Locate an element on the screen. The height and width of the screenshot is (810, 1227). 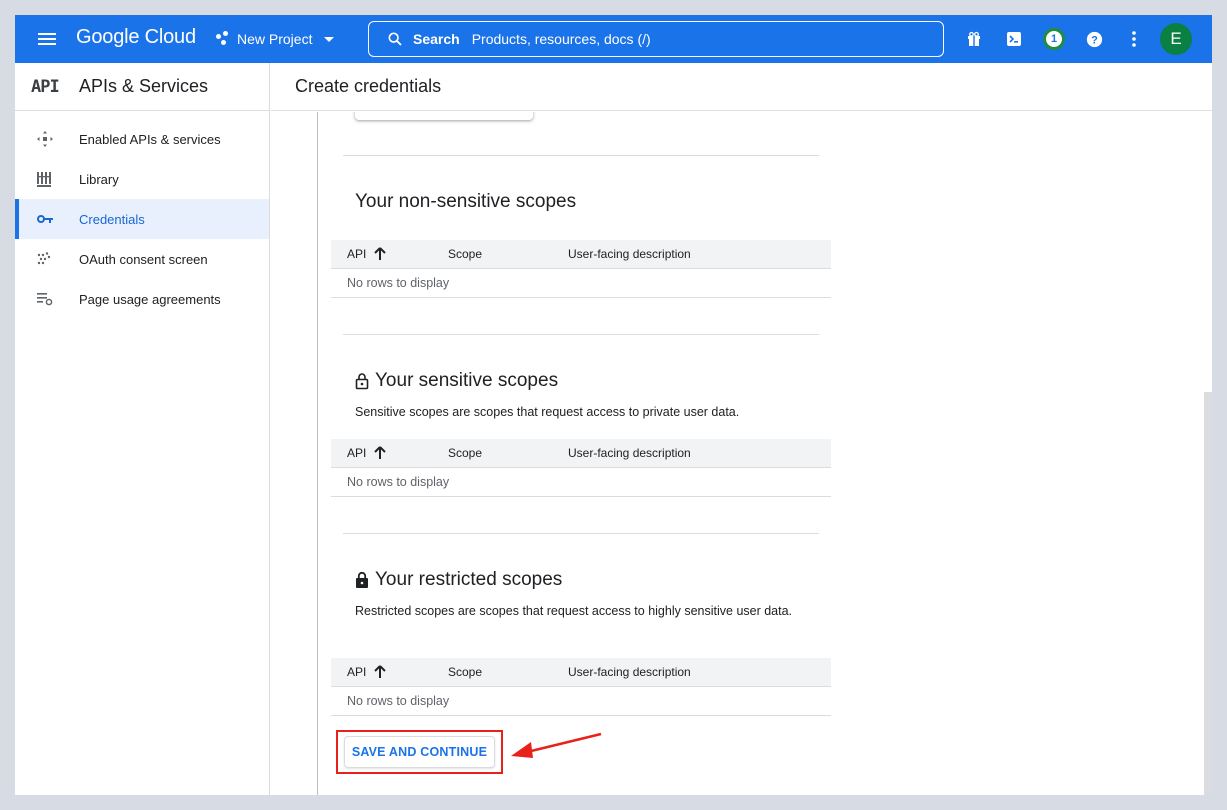
sidebar-title: APIs & Services is located at coordinates (144, 86).